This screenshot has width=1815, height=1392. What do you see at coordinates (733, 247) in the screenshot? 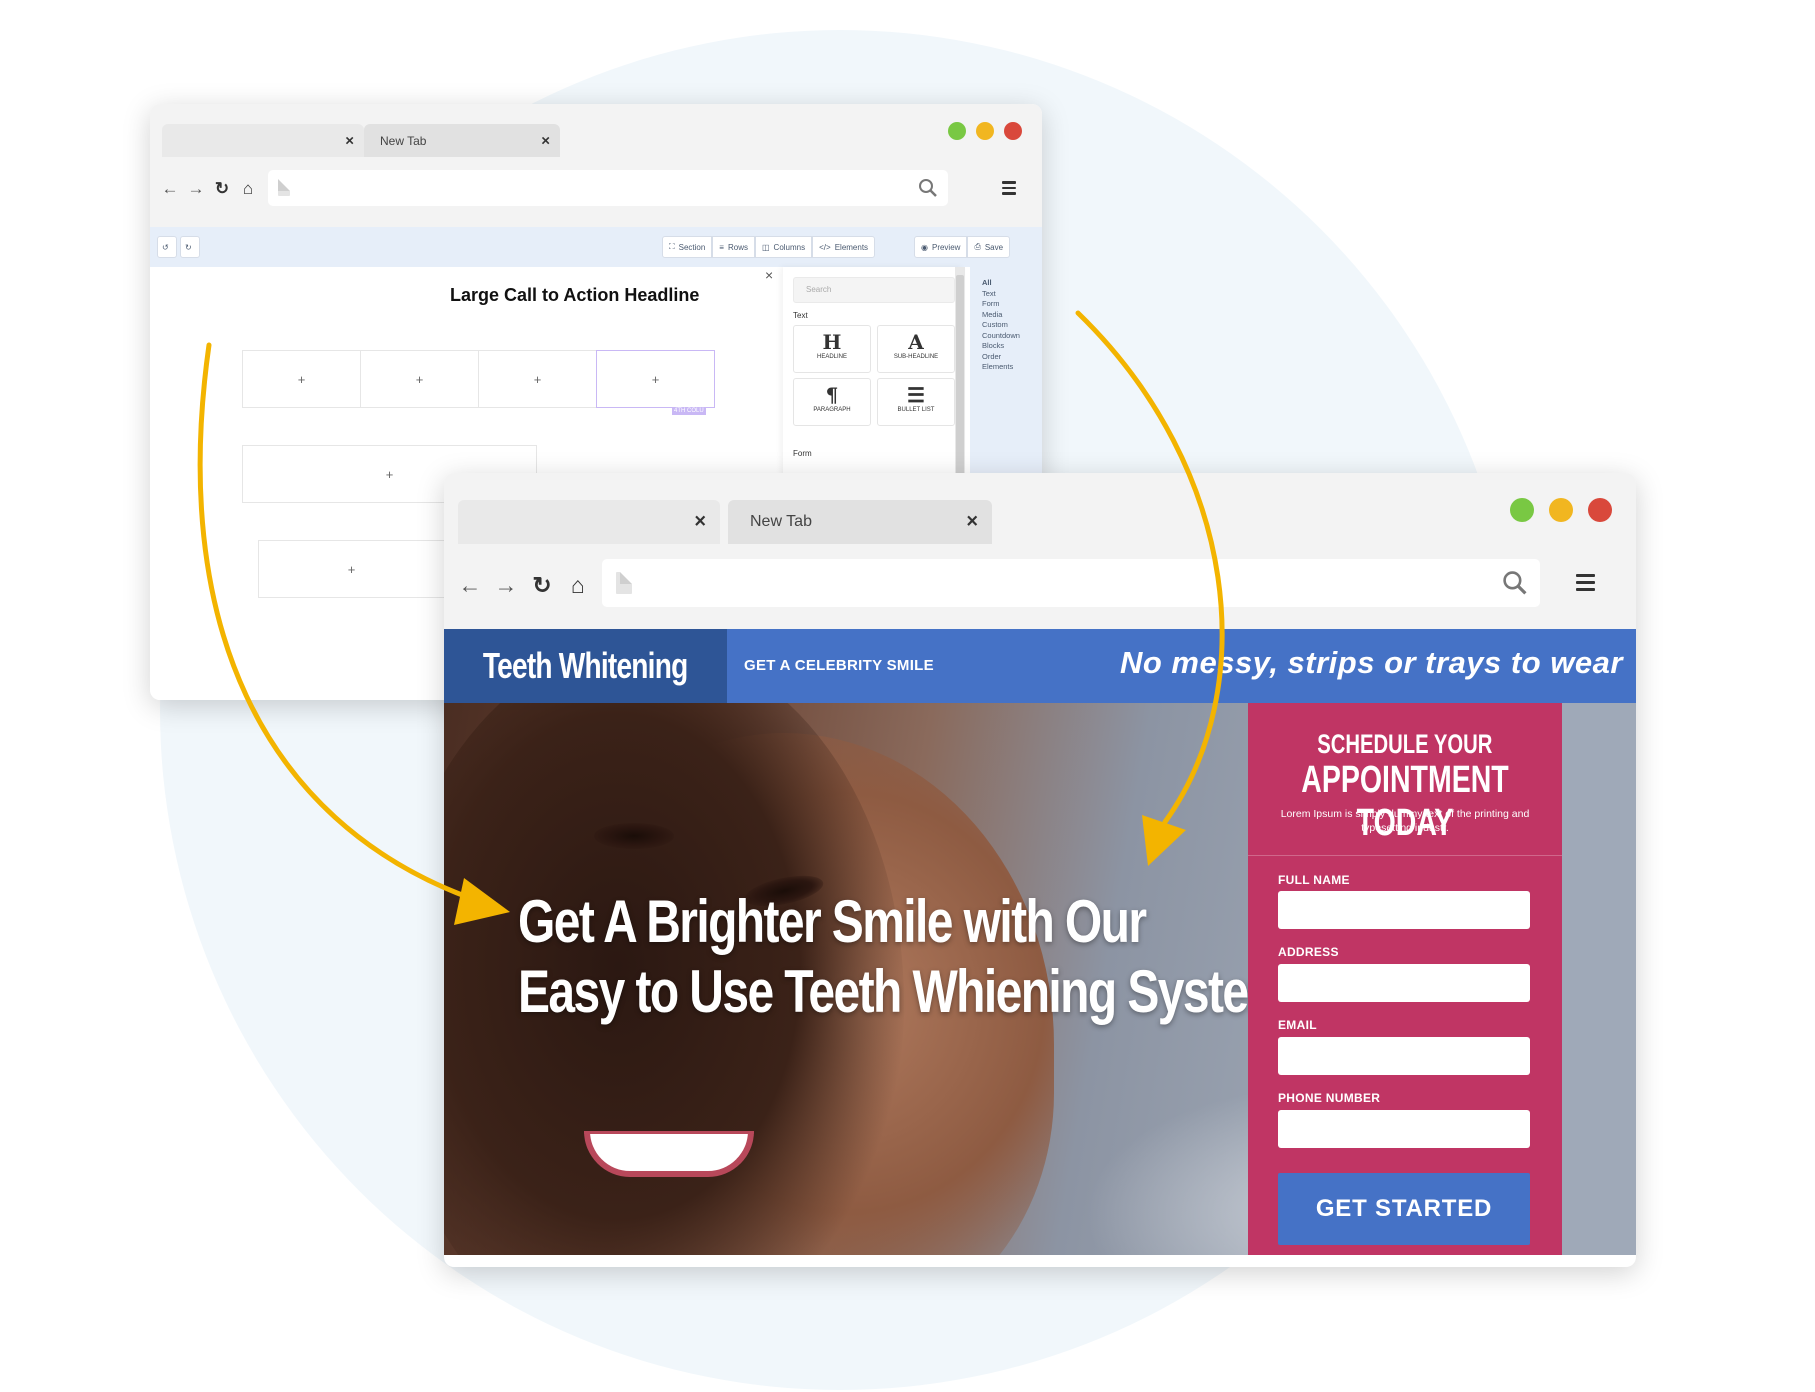
I see `rows-button: ≡ Rows` at bounding box center [733, 247].